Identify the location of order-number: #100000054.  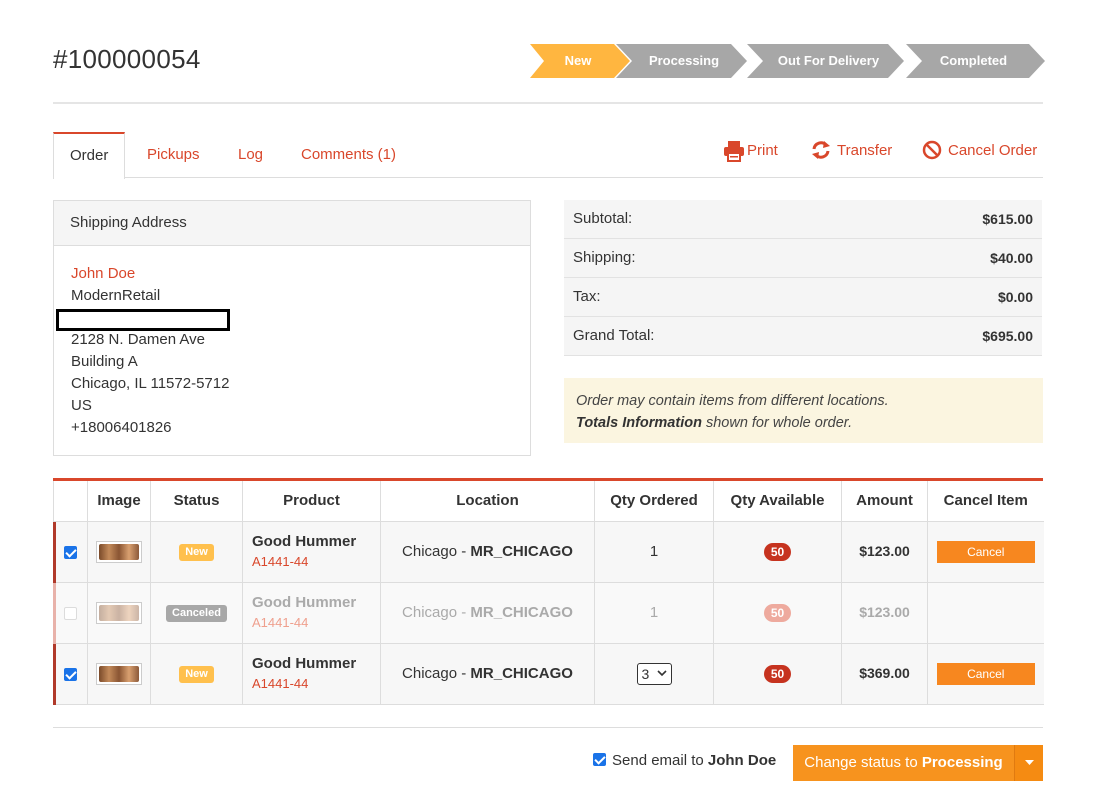
(127, 59).